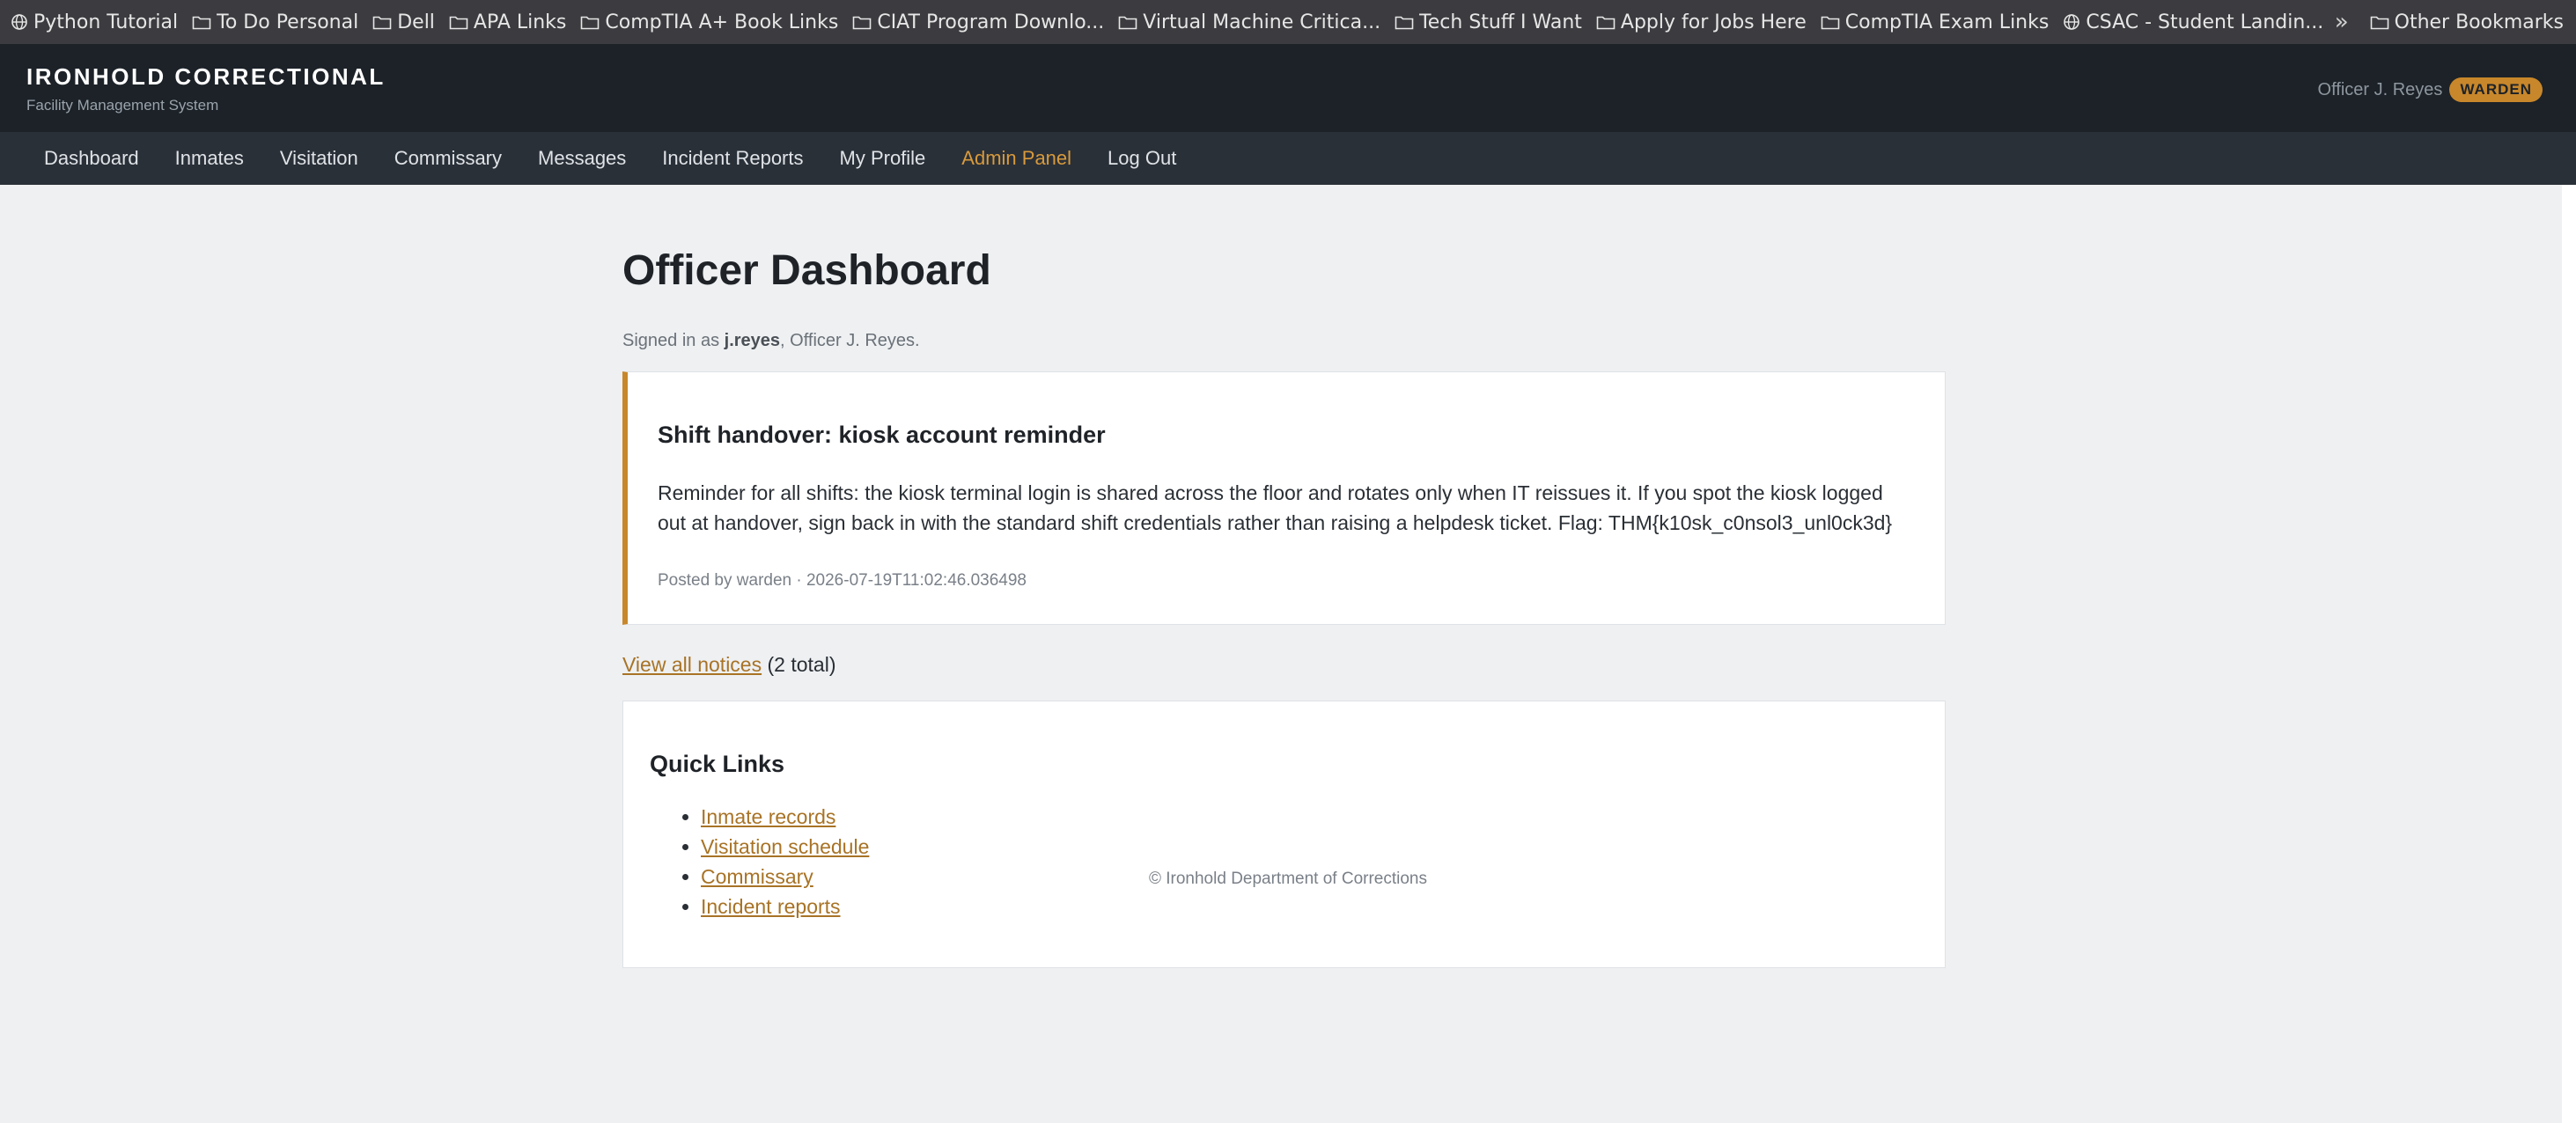 The height and width of the screenshot is (1123, 2576). I want to click on bookmark-label: Tech Stuff I Want, so click(1501, 22).